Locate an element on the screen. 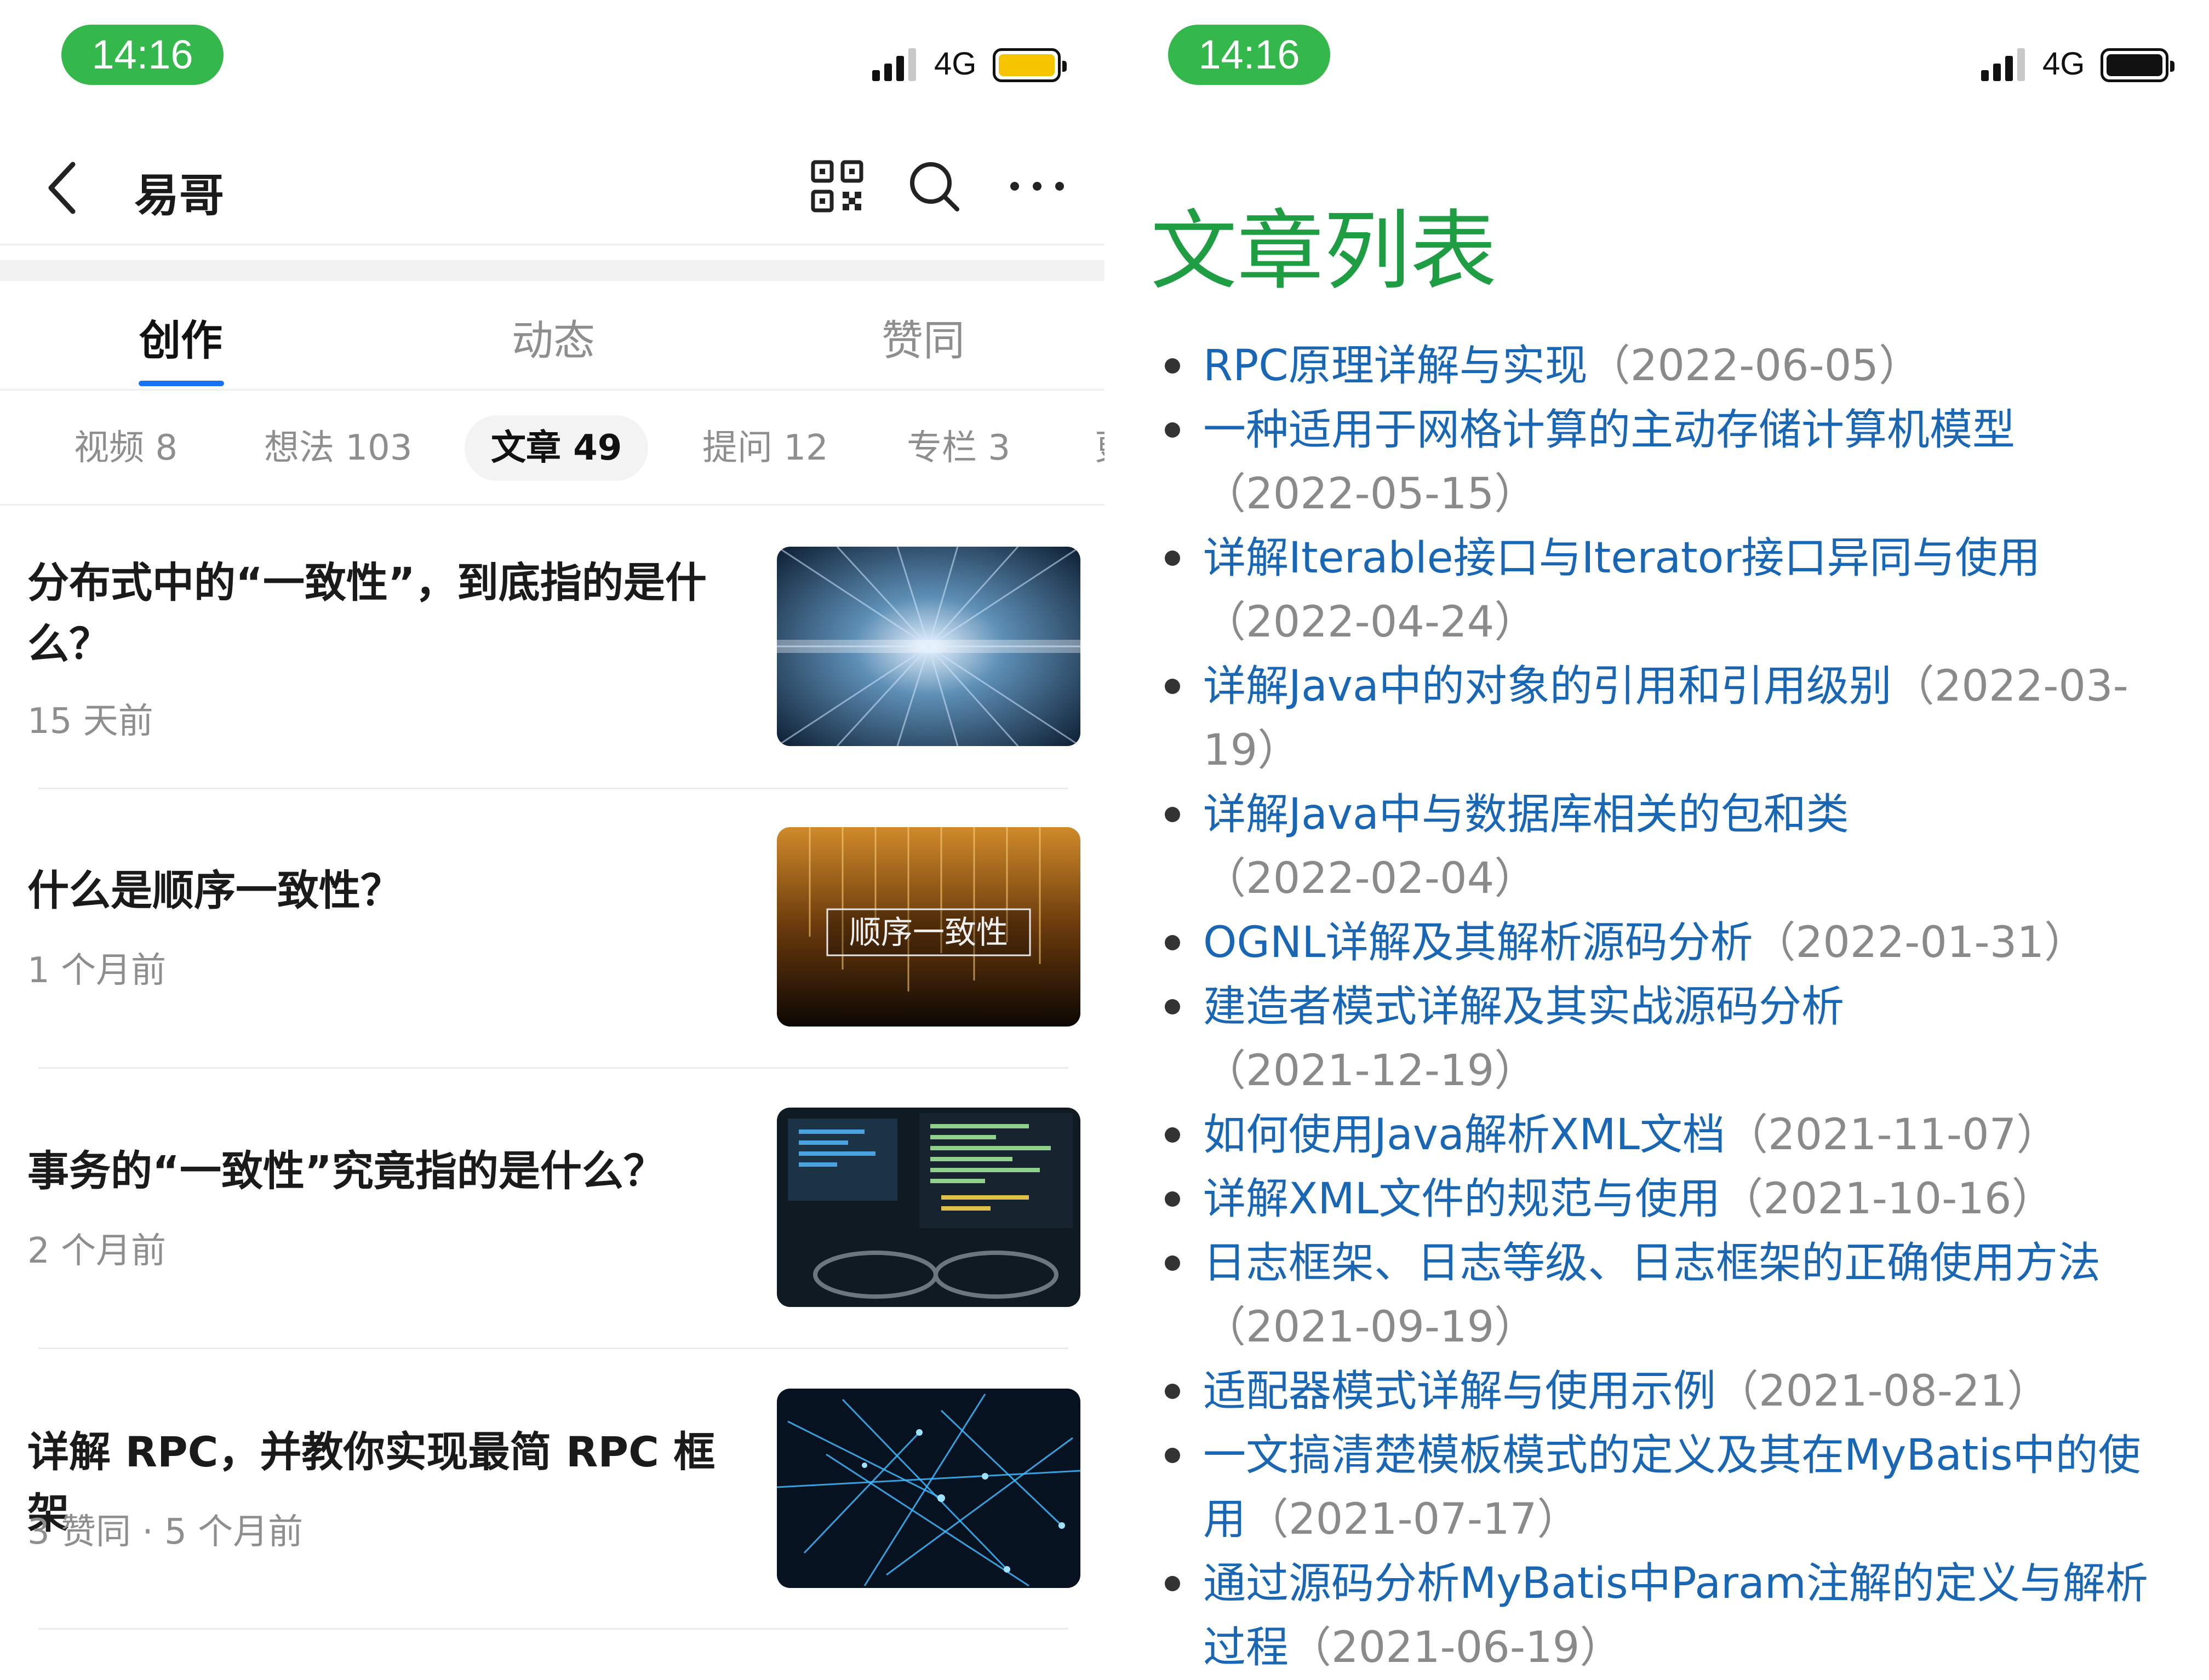 The width and height of the screenshot is (2209, 1680). article-date: （2021-09-19） is located at coordinates (1370, 1327).